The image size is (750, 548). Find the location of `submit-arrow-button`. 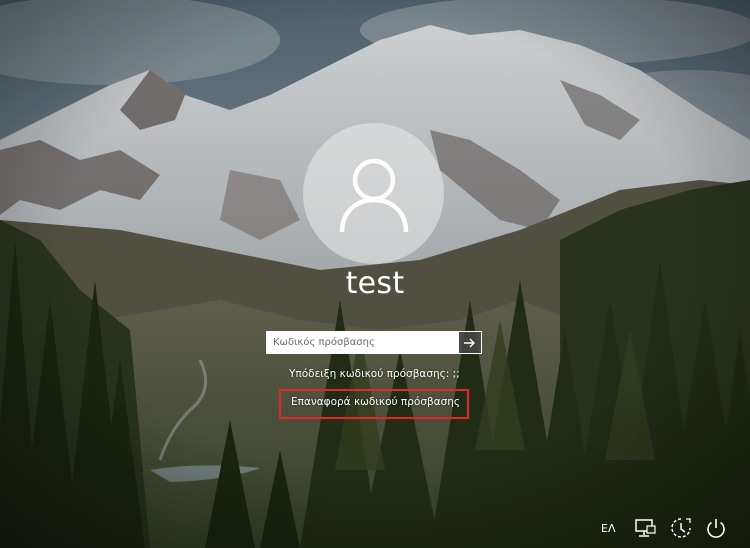

submit-arrow-button is located at coordinates (470, 342).